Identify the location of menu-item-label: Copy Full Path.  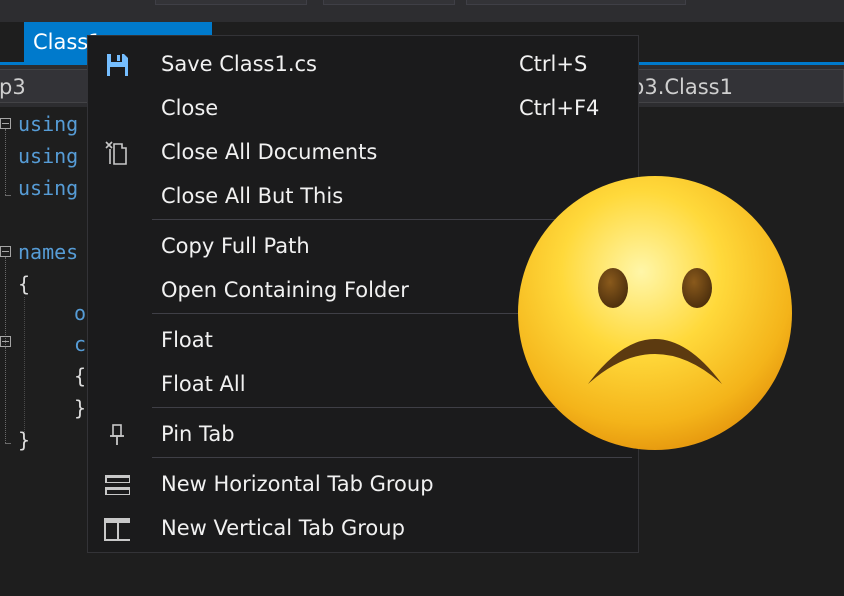
(235, 246).